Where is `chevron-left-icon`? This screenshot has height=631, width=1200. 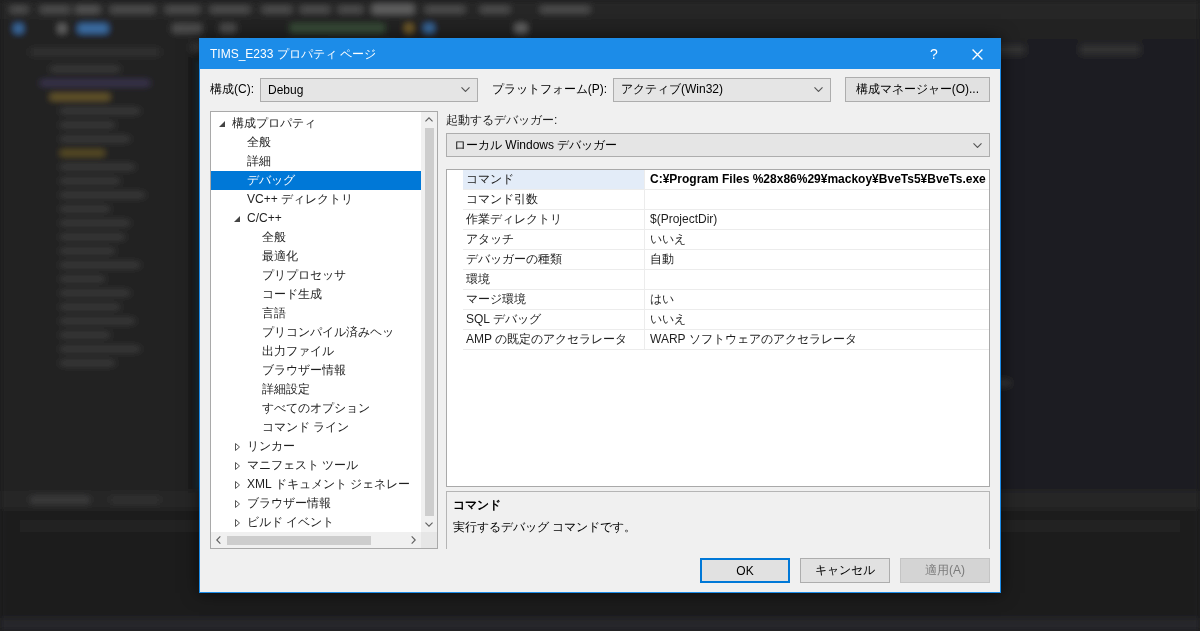 chevron-left-icon is located at coordinates (218, 540).